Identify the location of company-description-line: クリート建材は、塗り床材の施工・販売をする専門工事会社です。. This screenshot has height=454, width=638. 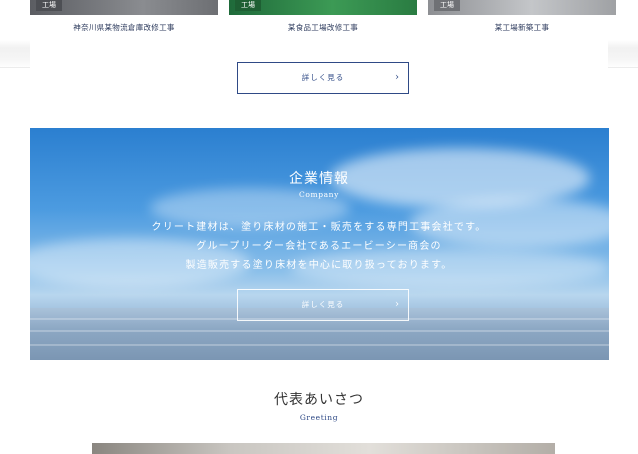
(319, 227).